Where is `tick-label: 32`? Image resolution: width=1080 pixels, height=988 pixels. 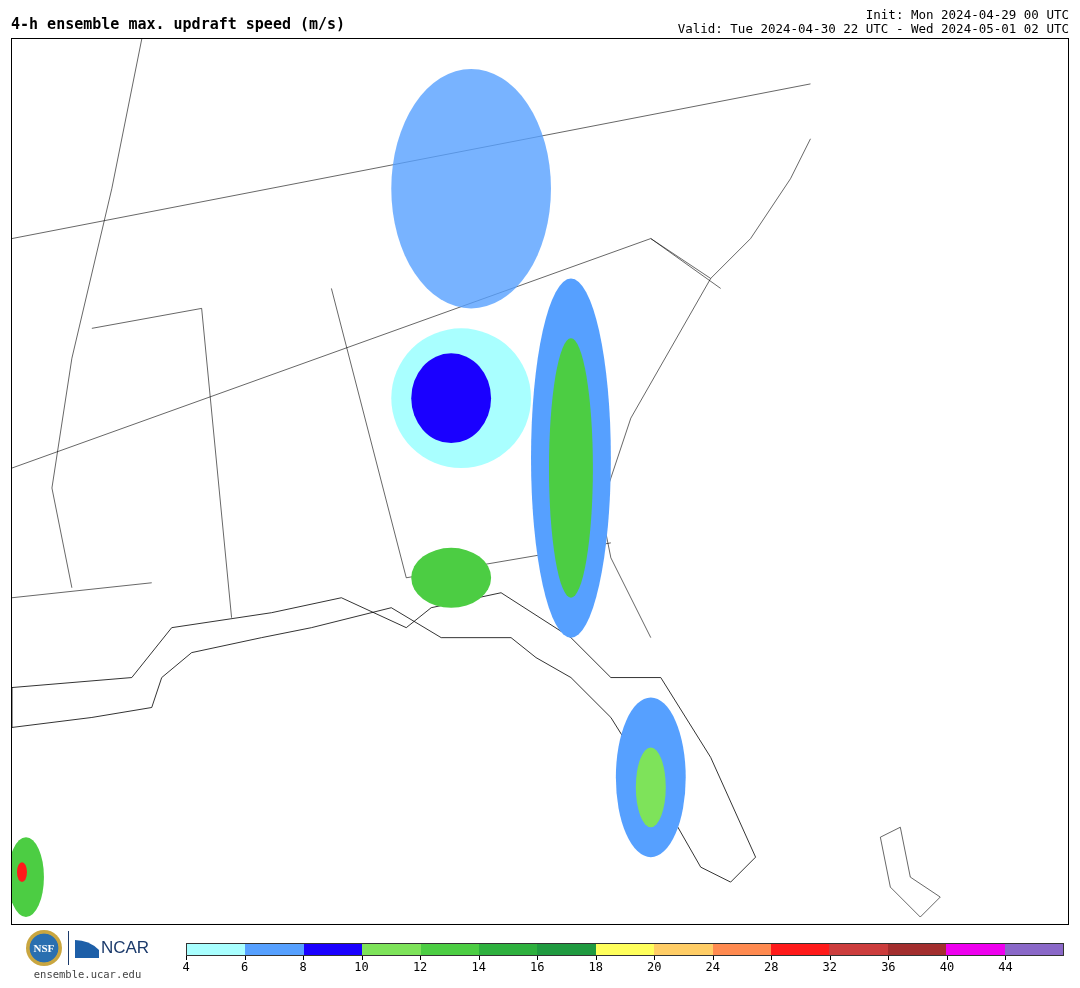
tick-label: 32 is located at coordinates (830, 967).